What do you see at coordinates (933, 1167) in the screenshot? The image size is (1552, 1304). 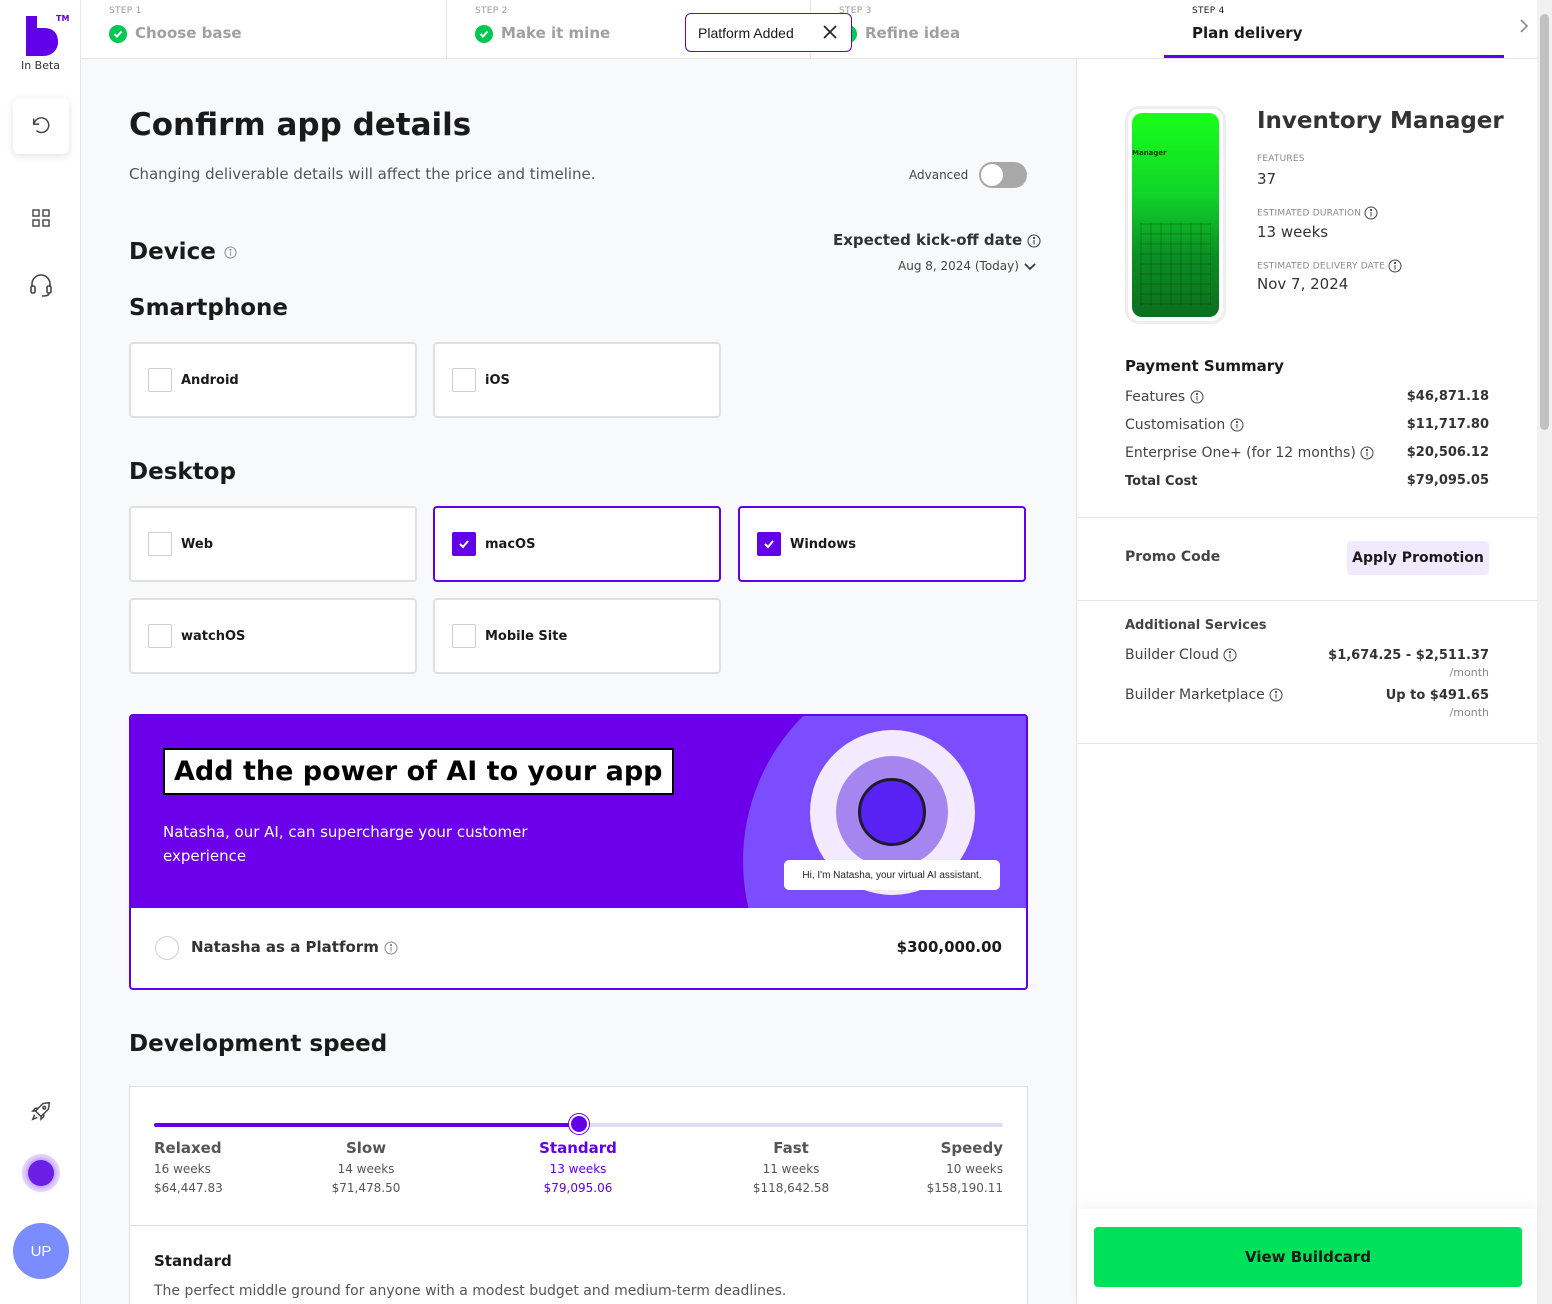 I see `speed-option-speedy: Speedy 10 weeks $158,190.11` at bounding box center [933, 1167].